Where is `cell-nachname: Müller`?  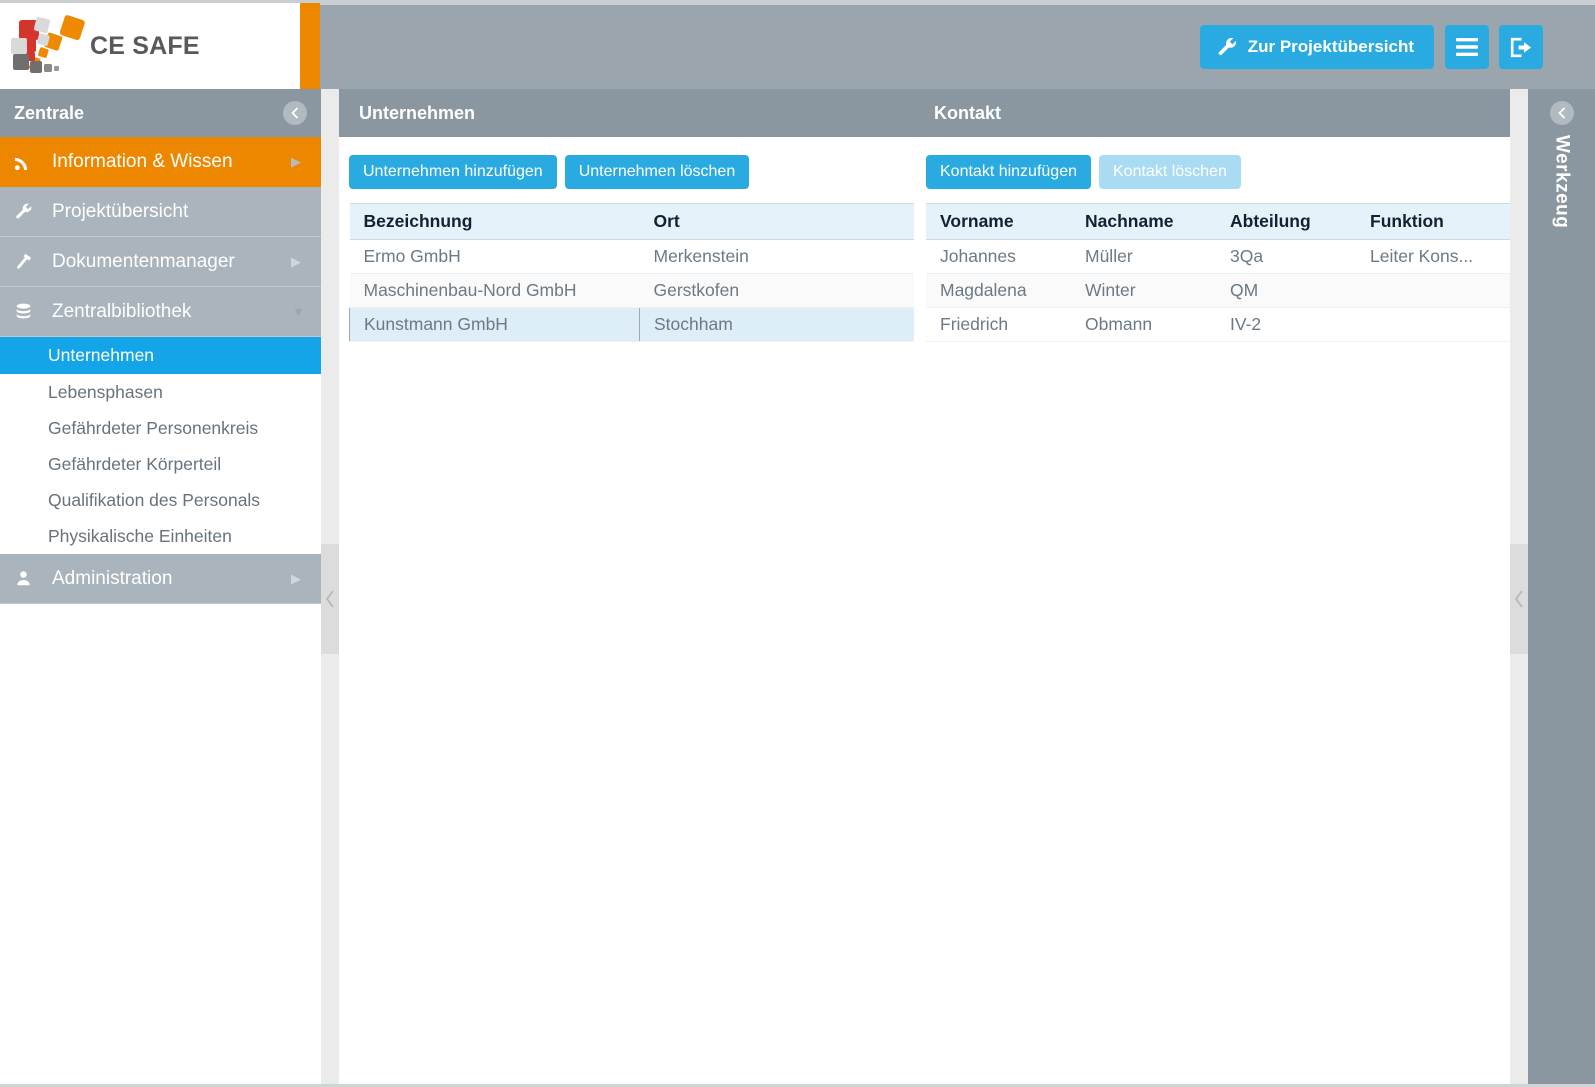
cell-nachname: Müller is located at coordinates (1143, 256).